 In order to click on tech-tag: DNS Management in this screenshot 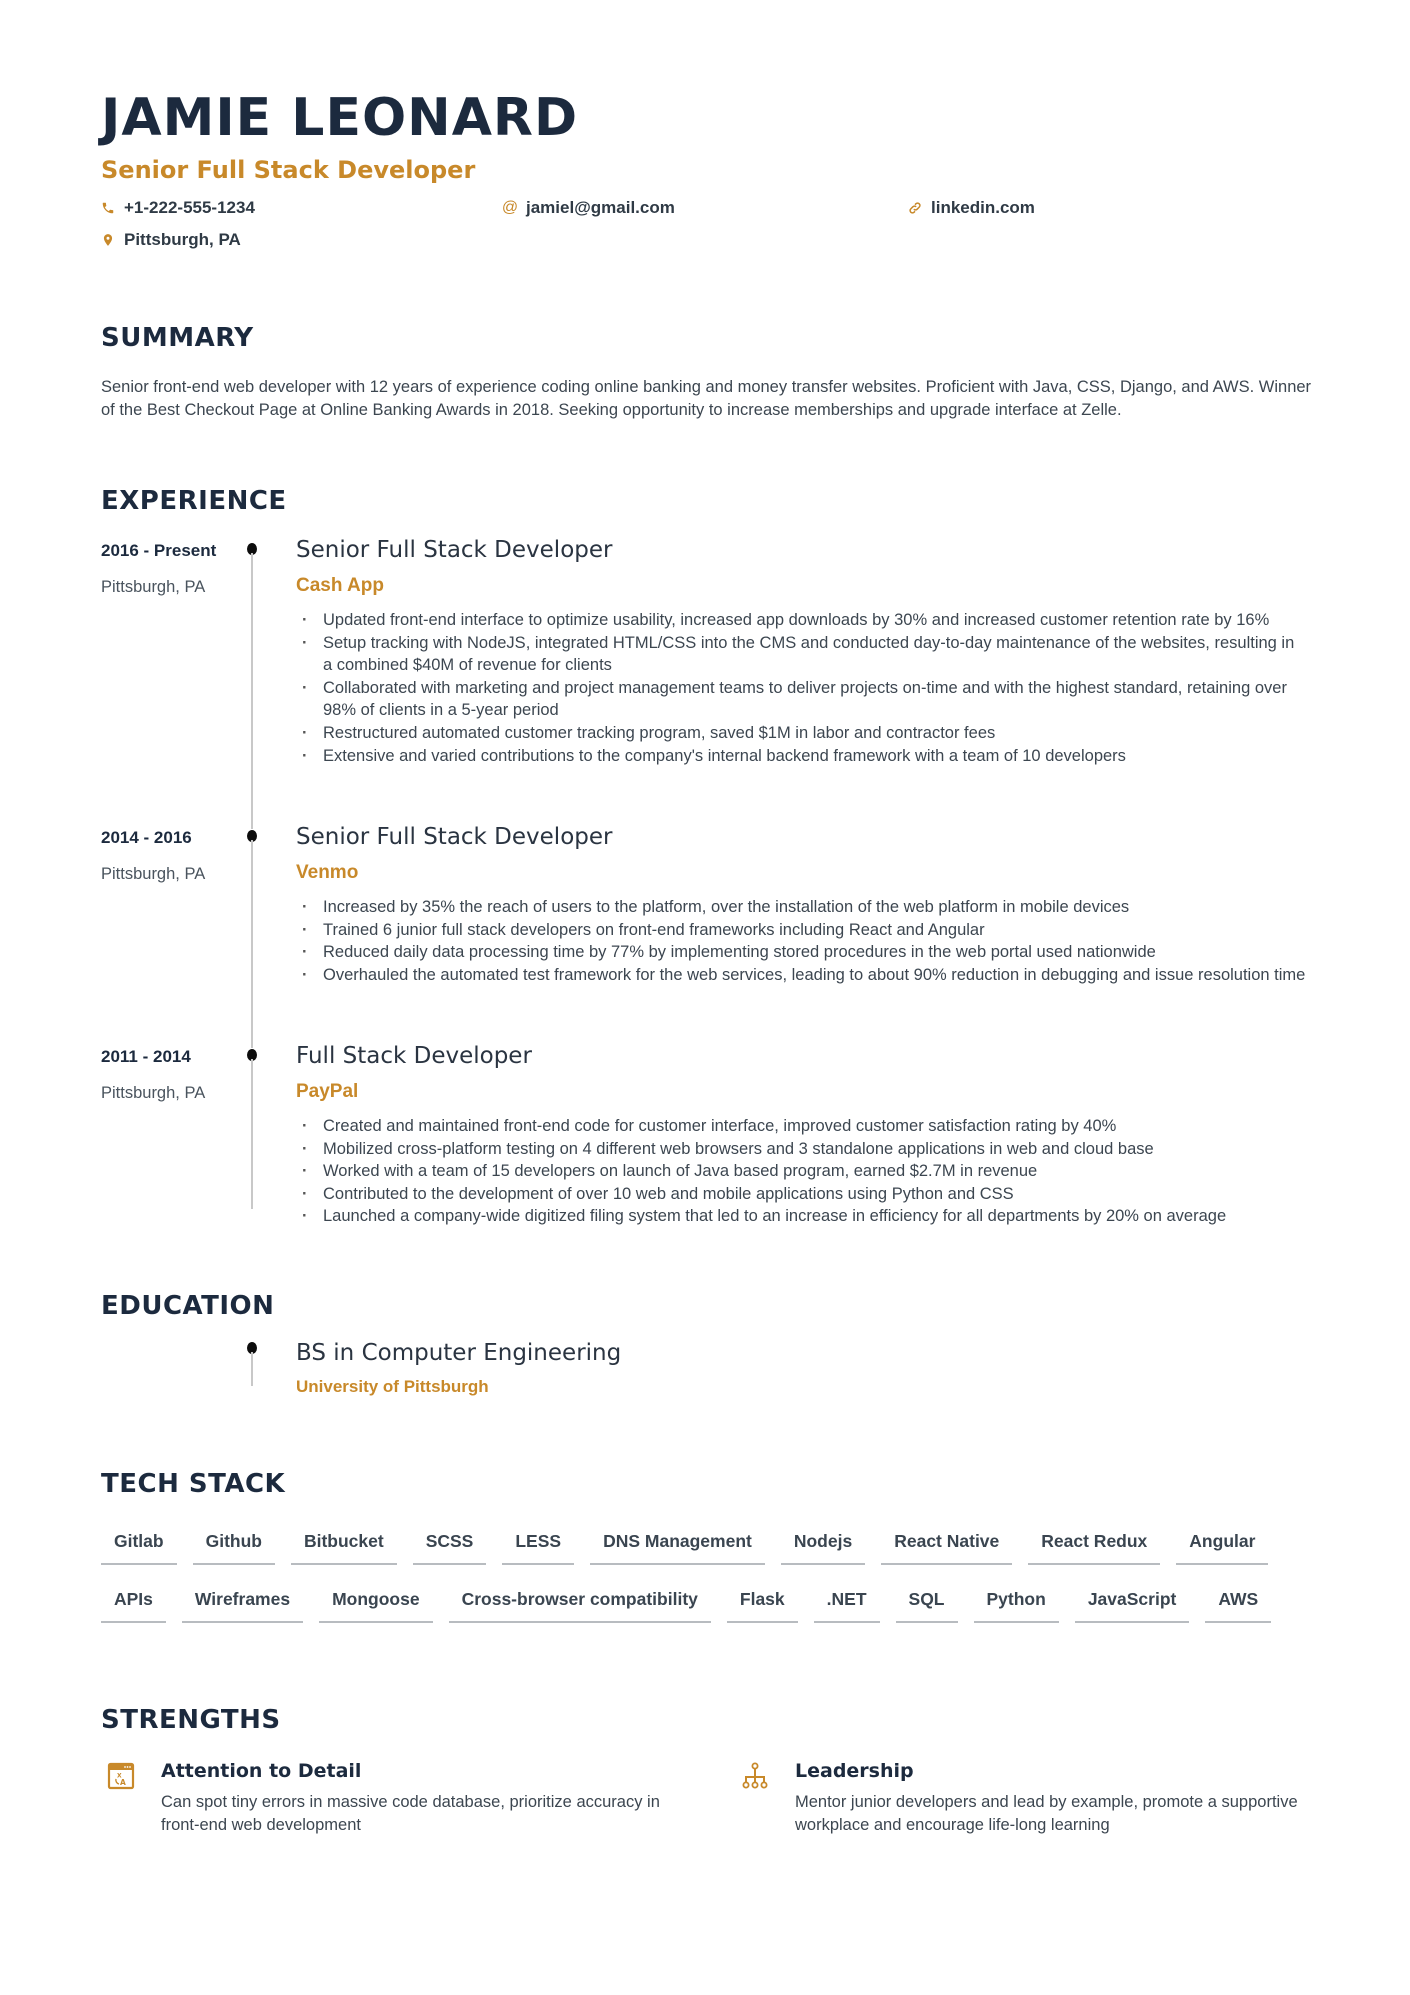, I will do `click(677, 1548)`.